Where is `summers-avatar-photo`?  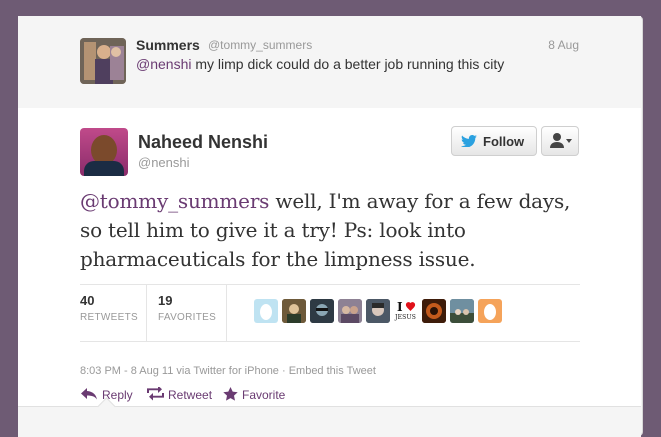 summers-avatar-photo is located at coordinates (103, 61).